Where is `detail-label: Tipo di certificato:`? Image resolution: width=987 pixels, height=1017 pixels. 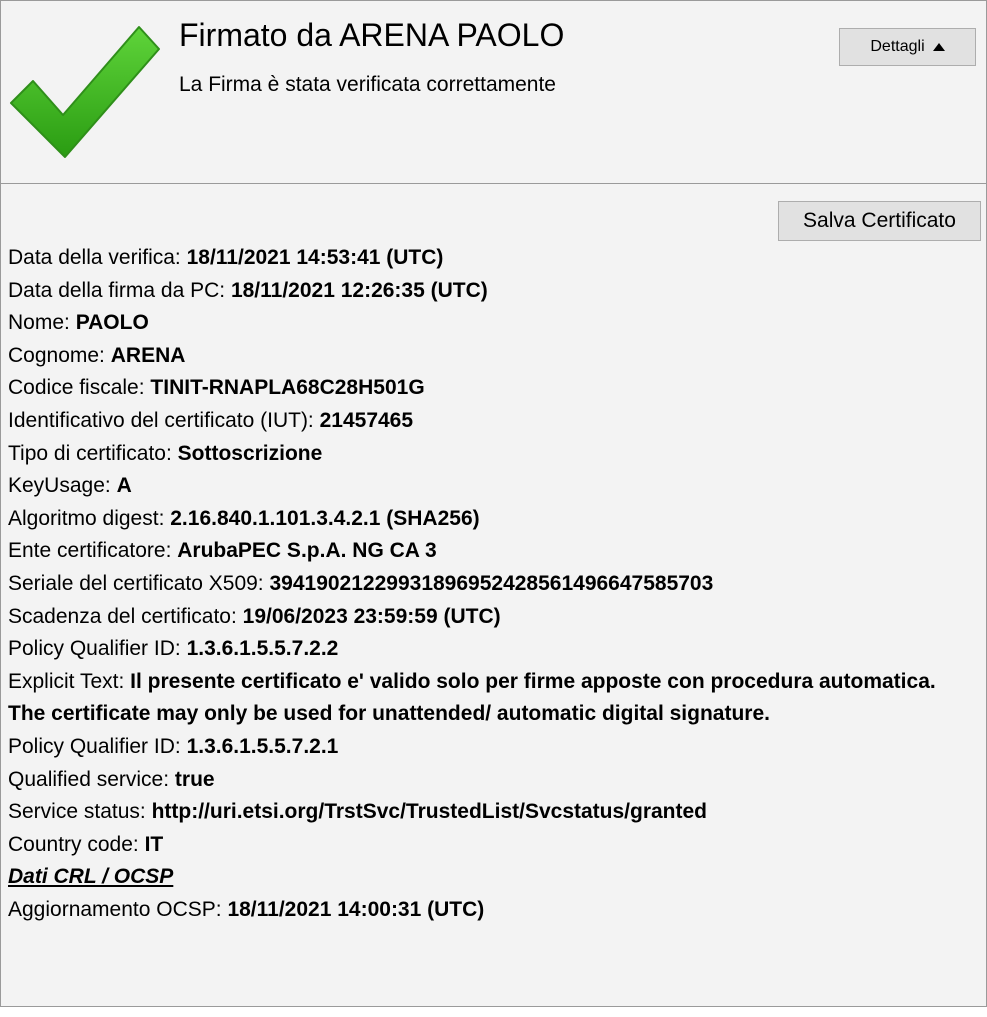
detail-label: Tipo di certificato: is located at coordinates (93, 453).